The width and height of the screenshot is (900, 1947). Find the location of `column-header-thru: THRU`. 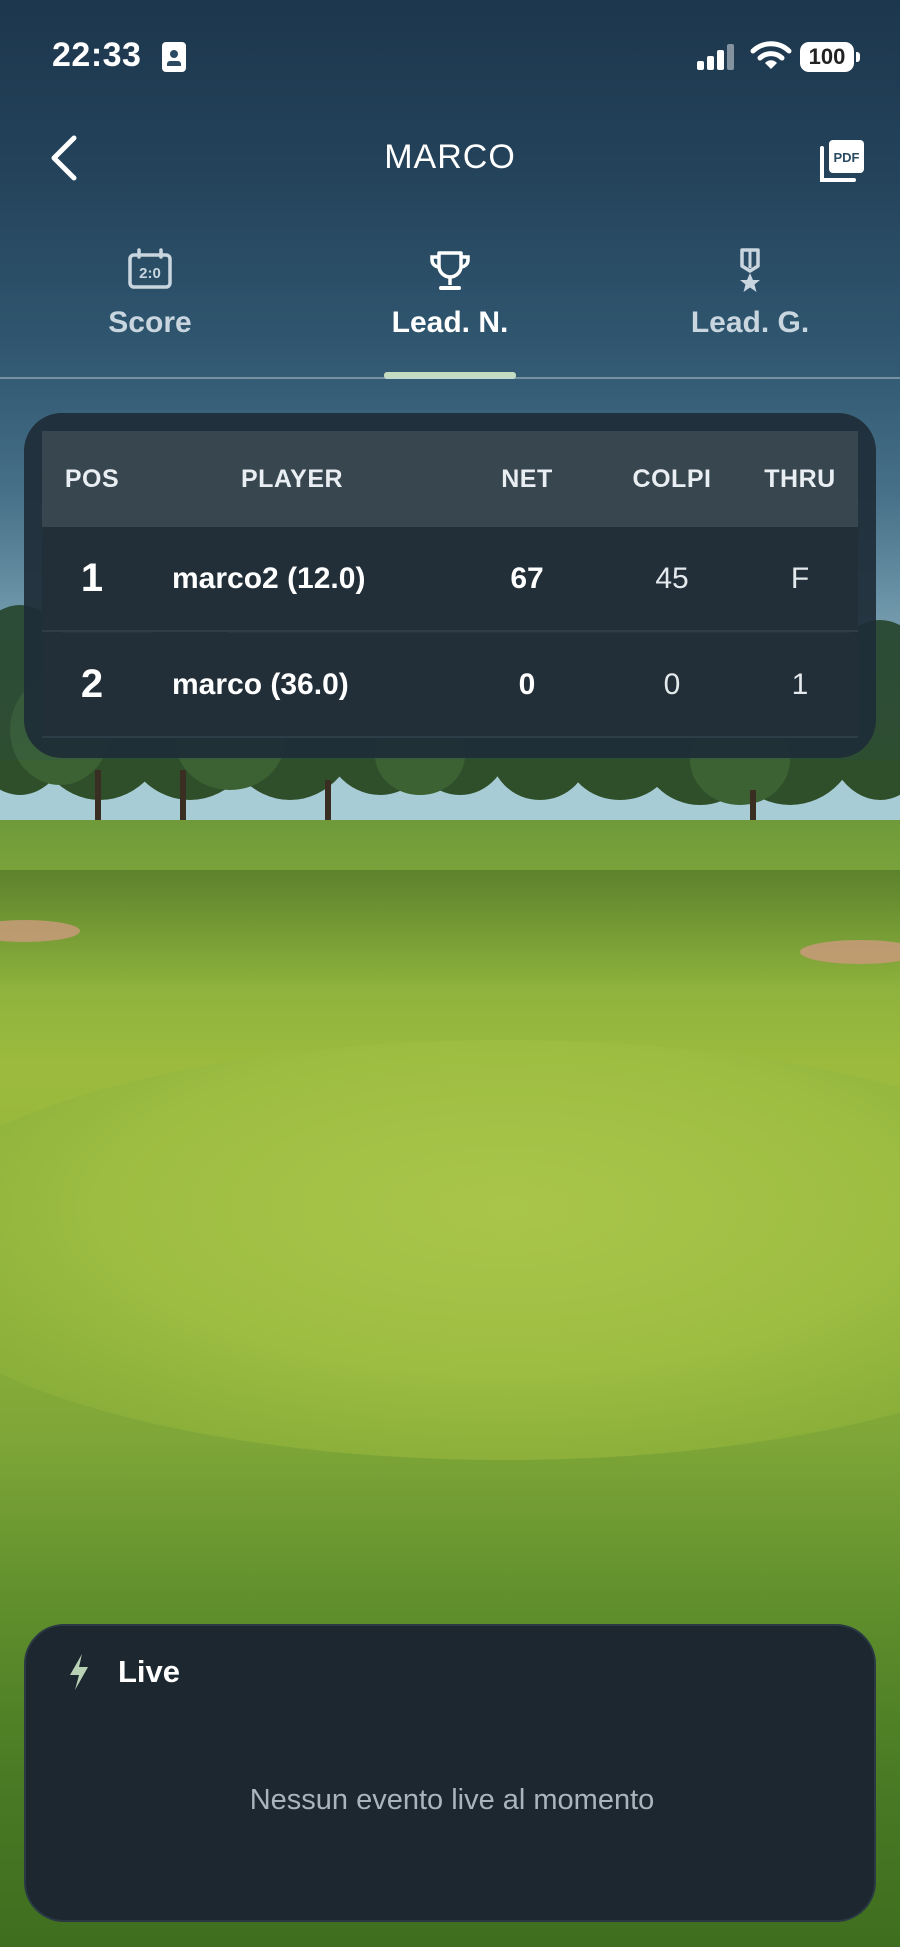

column-header-thru: THRU is located at coordinates (800, 479).